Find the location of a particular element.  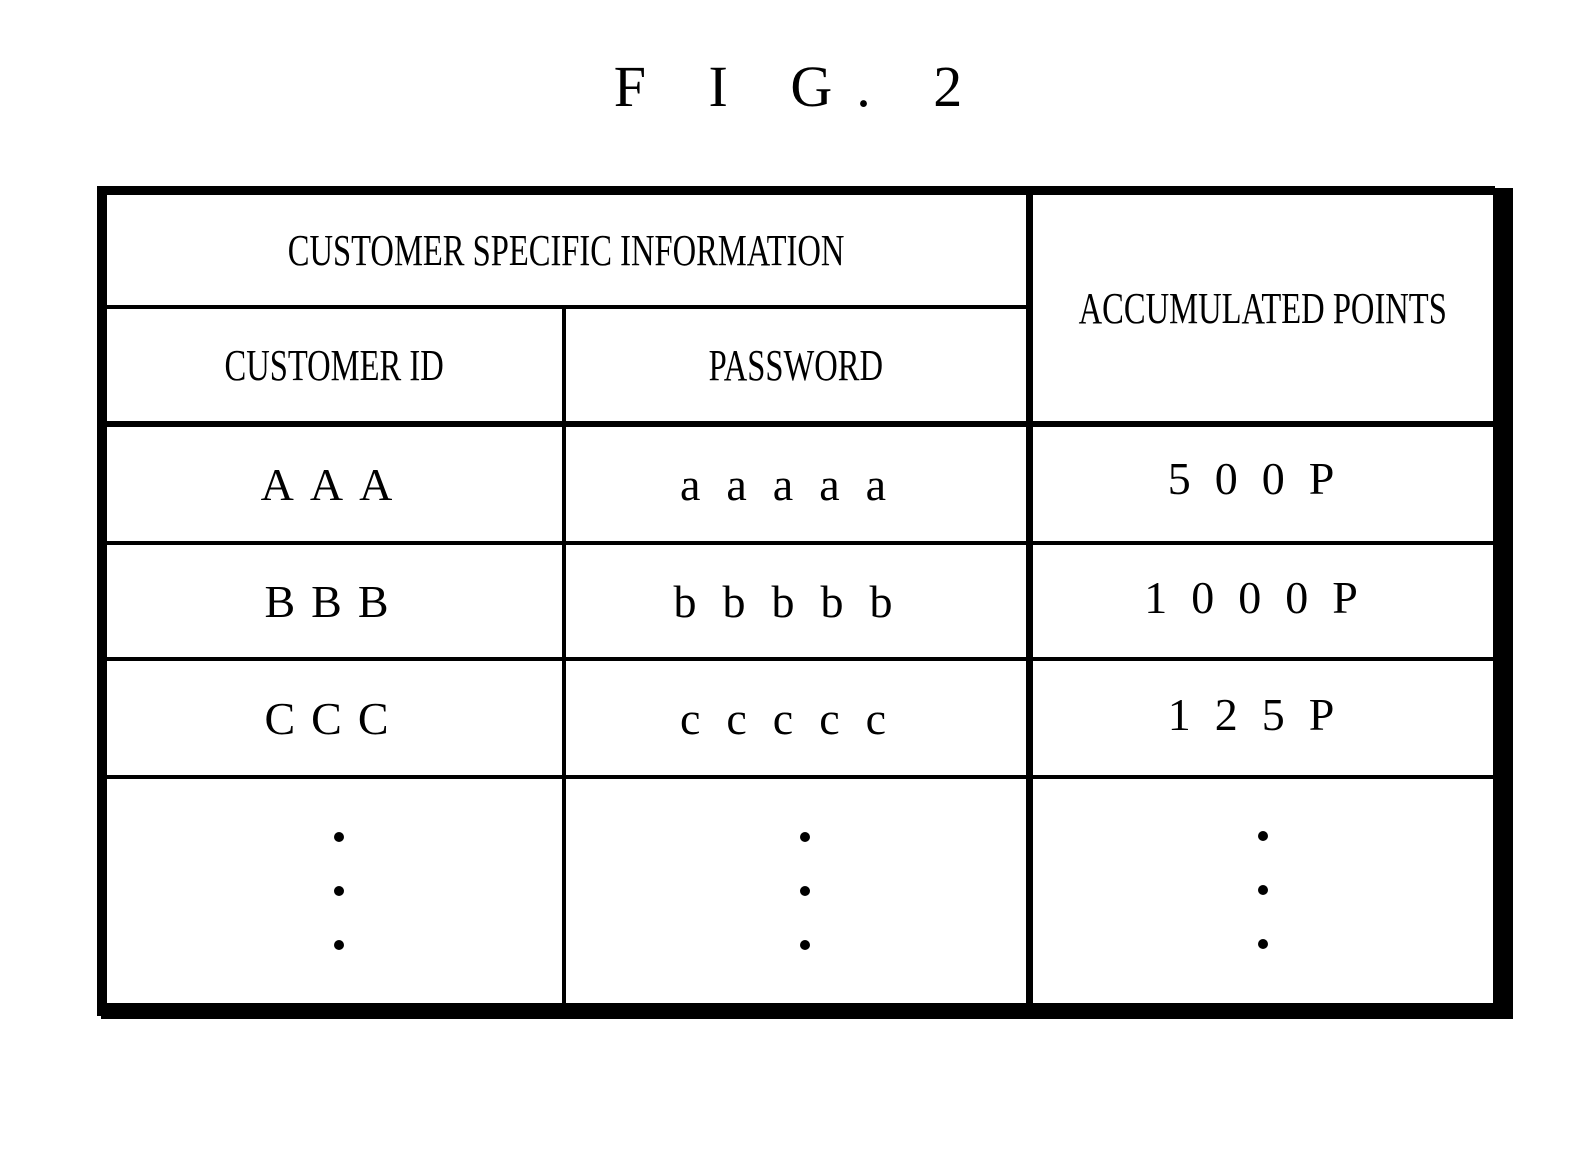

column-header-accumulated-points-label: ACCUMULATED POINTS is located at coordinates (1263, 308).